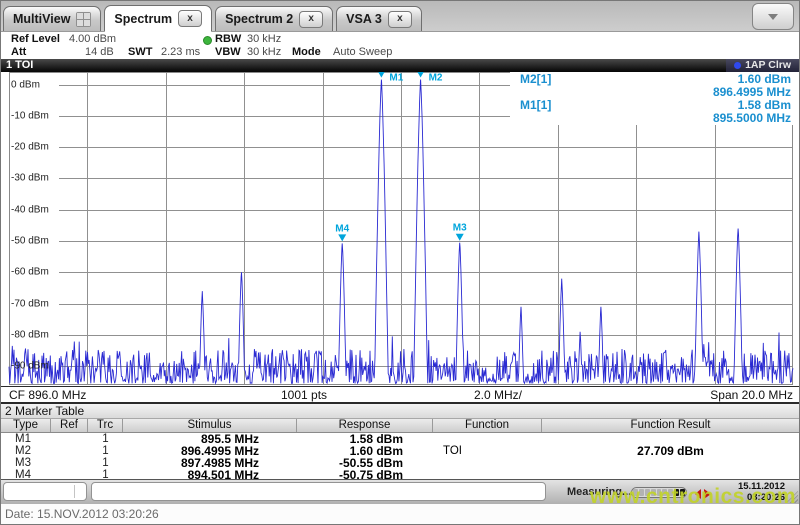  Describe the element at coordinates (92, 39) in the screenshot. I see `ref-level-value: 4.00 dBm` at that location.